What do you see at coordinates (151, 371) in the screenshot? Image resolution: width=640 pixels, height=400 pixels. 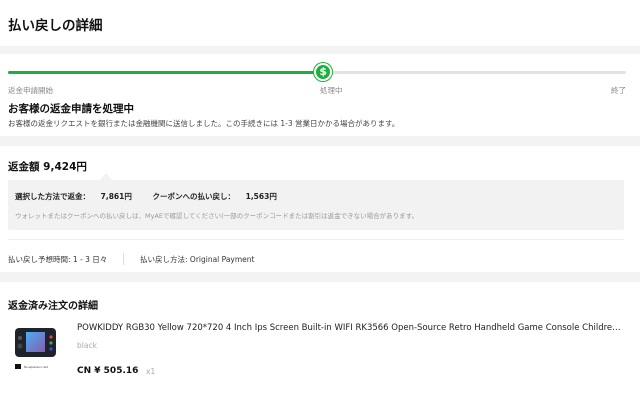 I see `product-quantity: x1` at bounding box center [151, 371].